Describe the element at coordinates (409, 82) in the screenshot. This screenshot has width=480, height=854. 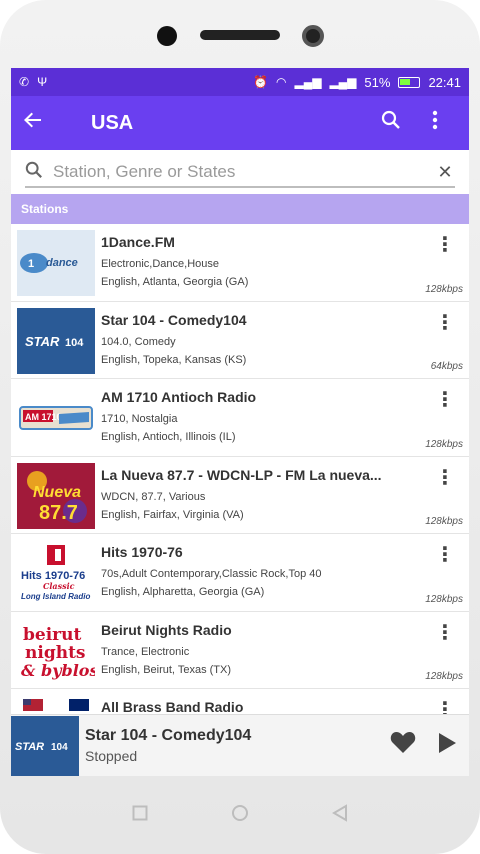
I see `battery-icon` at that location.